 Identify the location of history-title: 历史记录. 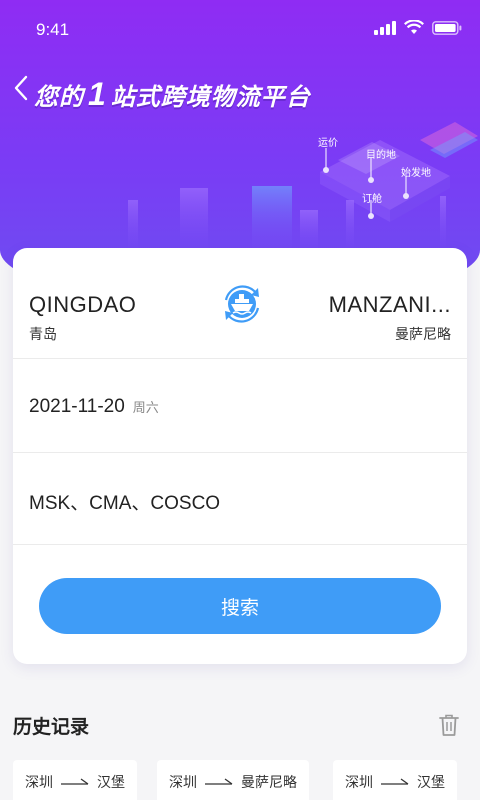
(51, 727).